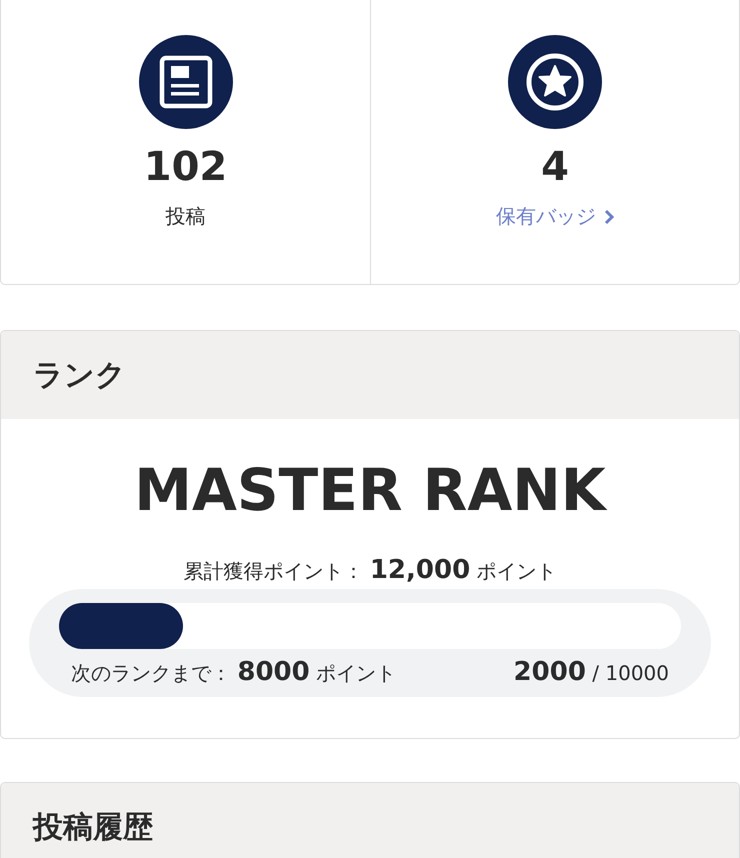 Image resolution: width=740 pixels, height=858 pixels. Describe the element at coordinates (186, 167) in the screenshot. I see `stat-value: 102` at that location.